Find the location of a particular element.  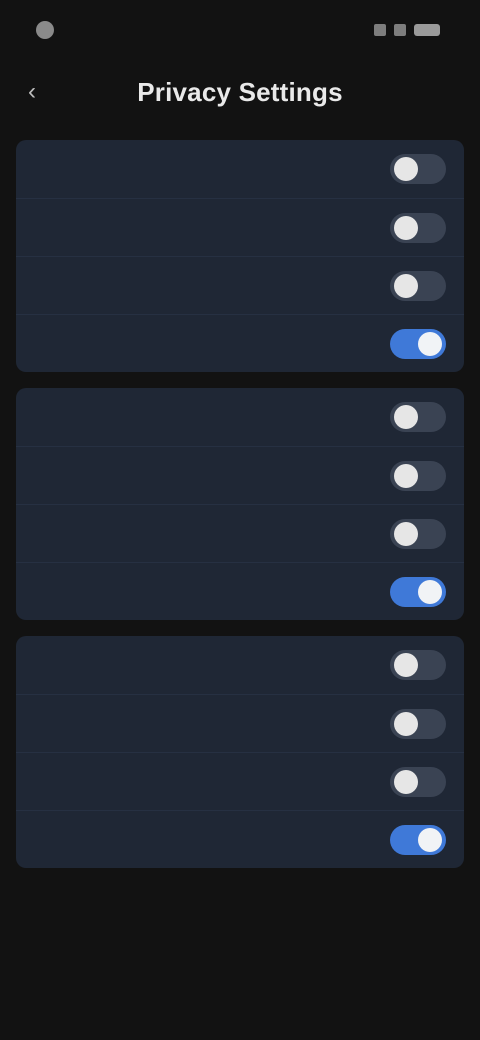

circle-icon is located at coordinates (45, 30).